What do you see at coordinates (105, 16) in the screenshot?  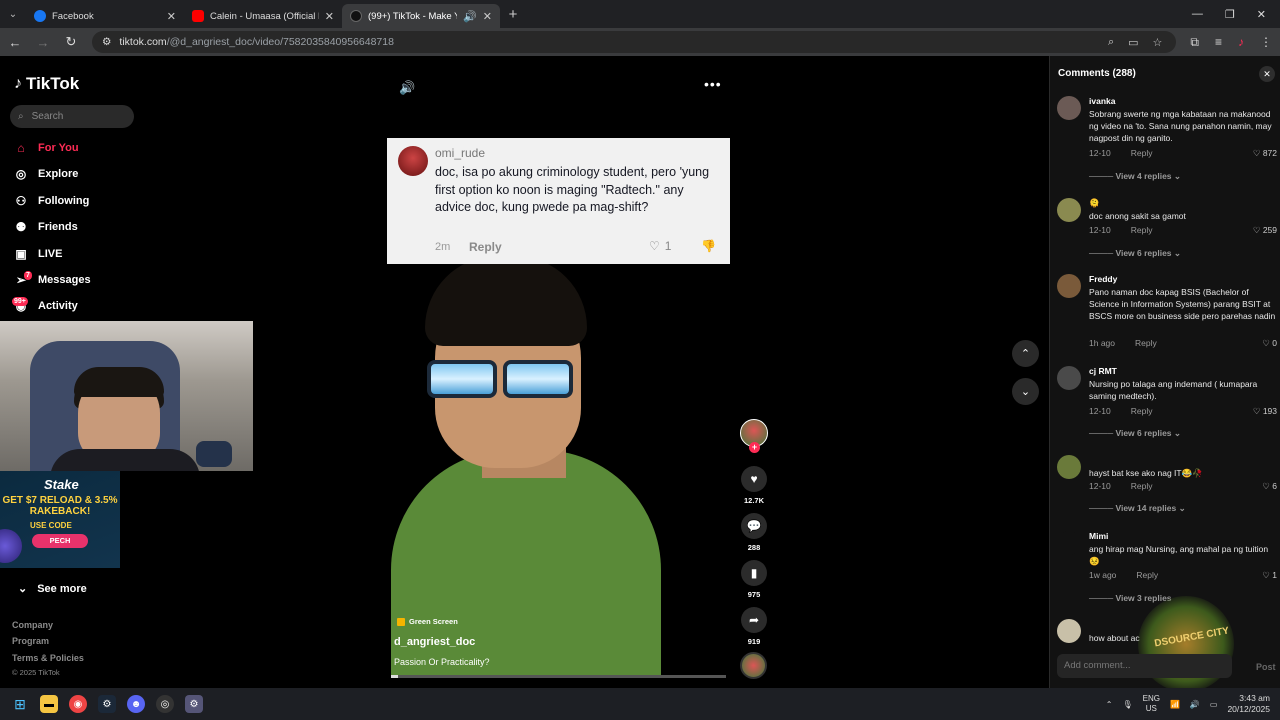 I see `tab-facebook: Facebook ✕` at bounding box center [105, 16].